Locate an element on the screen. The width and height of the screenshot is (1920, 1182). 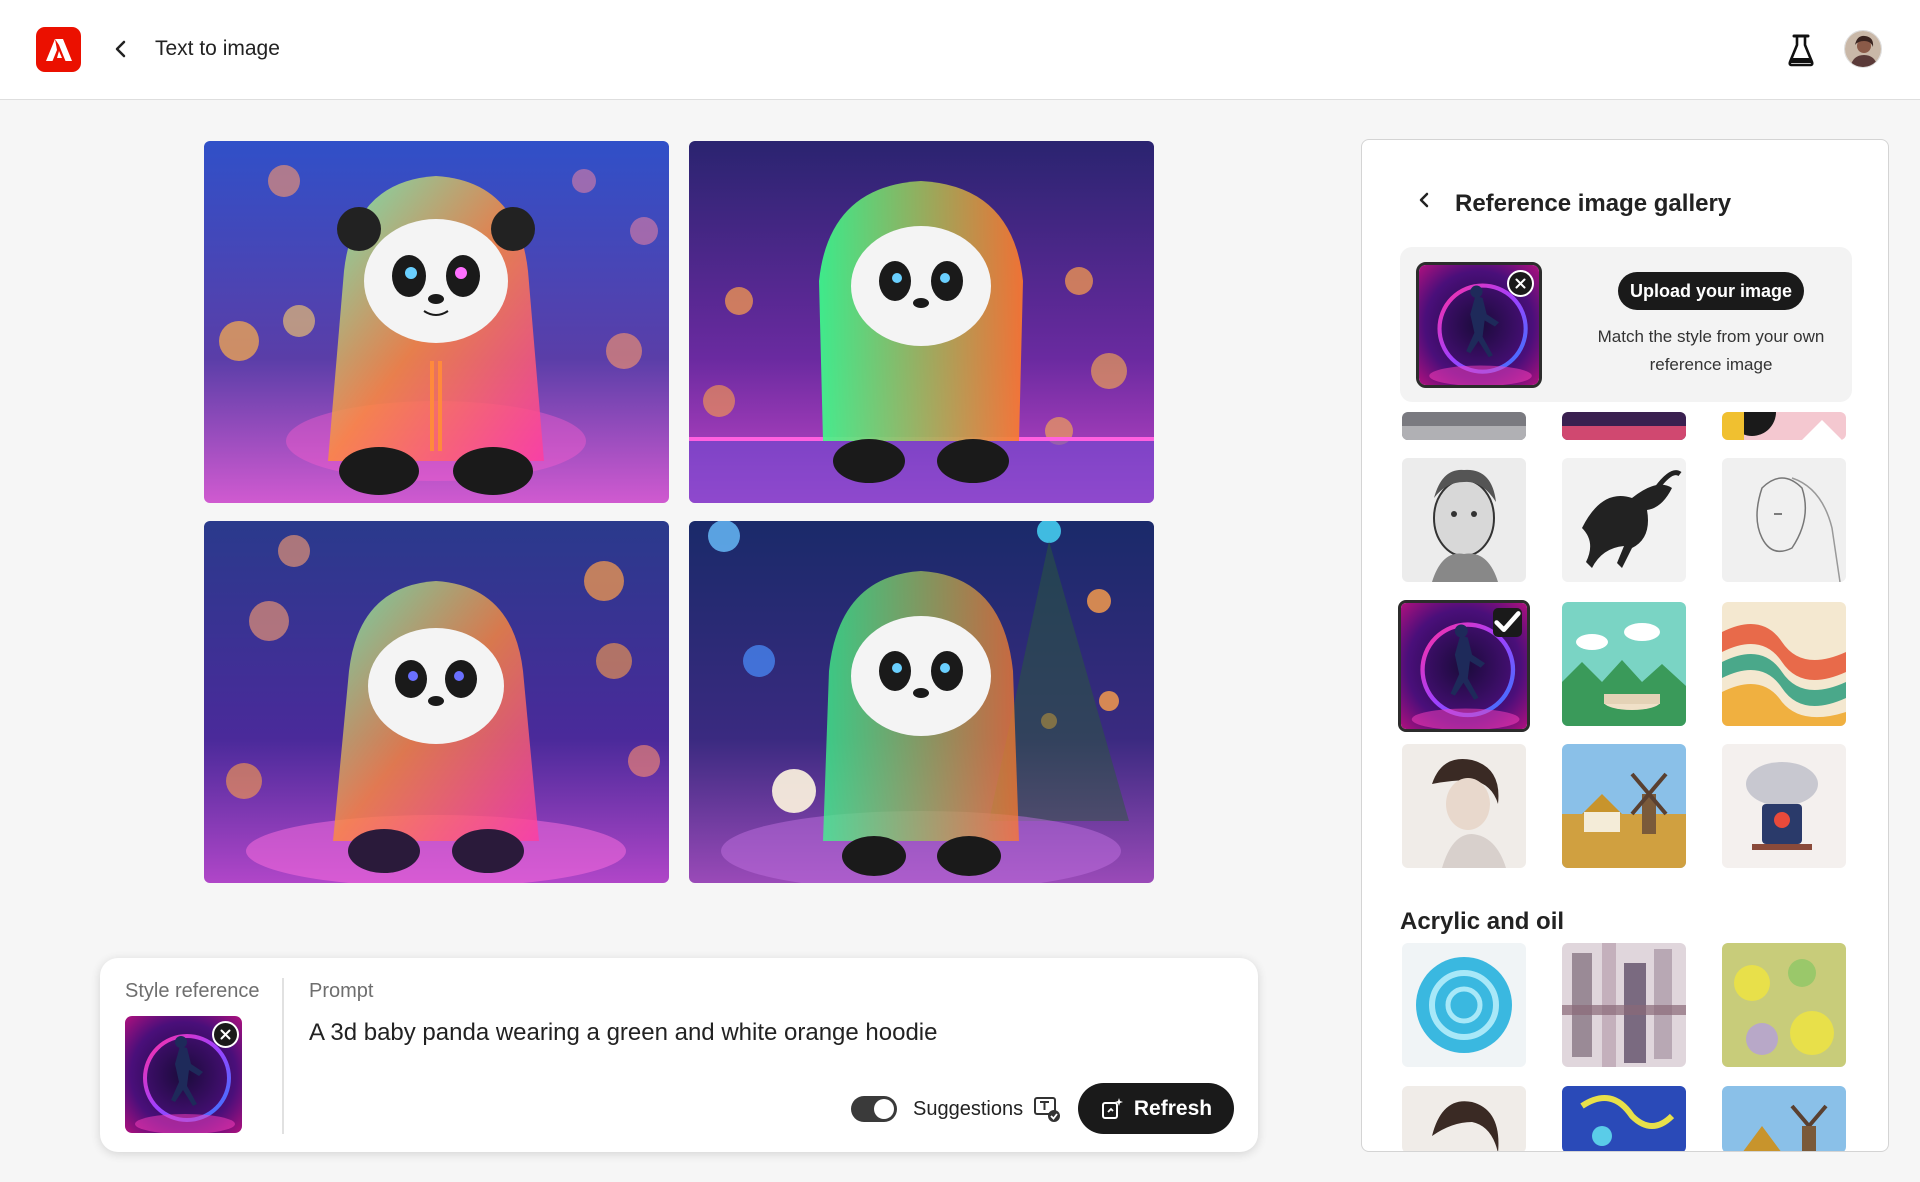
prompt-label: Prompt is located at coordinates (341, 991).